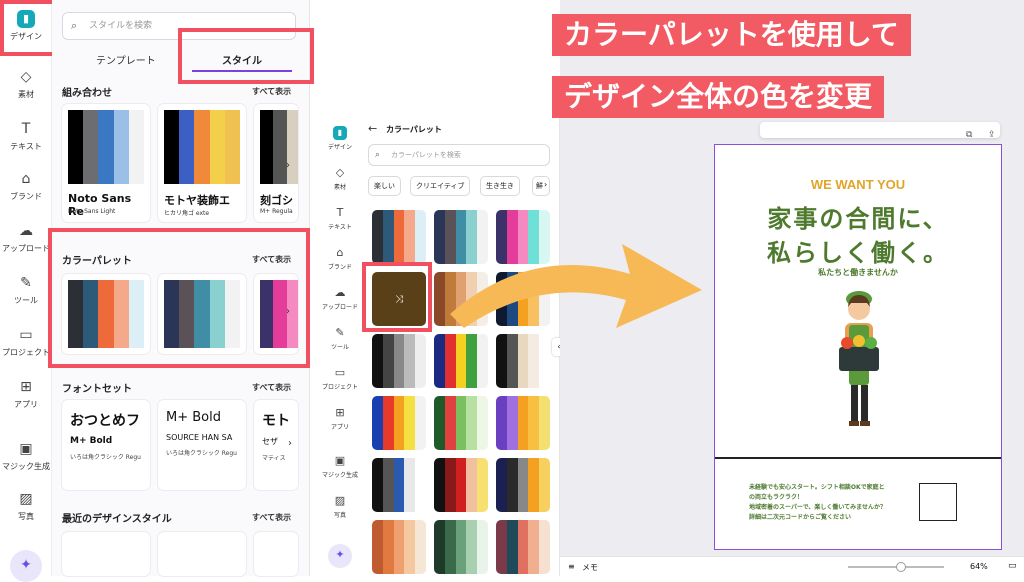 The height and width of the screenshot is (582, 1024). I want to click on share-icon: ⇪, so click(992, 135).